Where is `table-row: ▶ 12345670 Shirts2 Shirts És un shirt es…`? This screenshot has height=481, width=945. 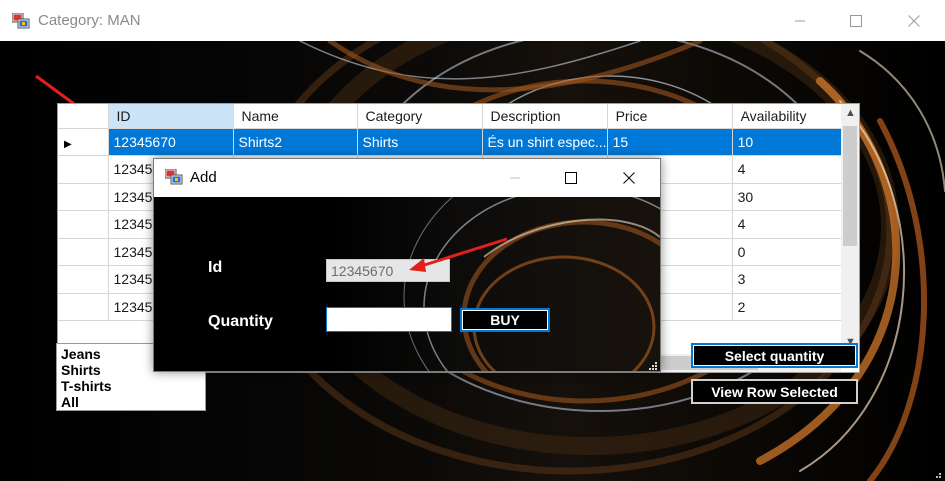
table-row: ▶ 12345670 Shirts2 Shirts És un shirt es… is located at coordinates (450, 142).